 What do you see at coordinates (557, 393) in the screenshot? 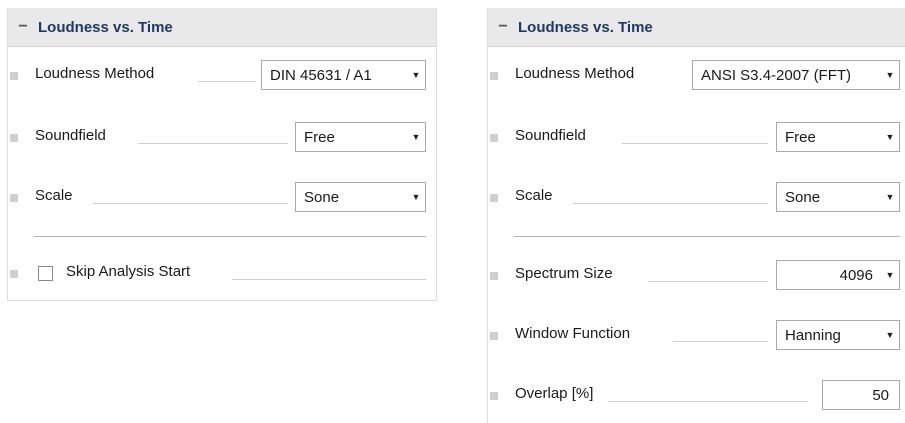
I see `overlap-label: Overlap [%]` at bounding box center [557, 393].